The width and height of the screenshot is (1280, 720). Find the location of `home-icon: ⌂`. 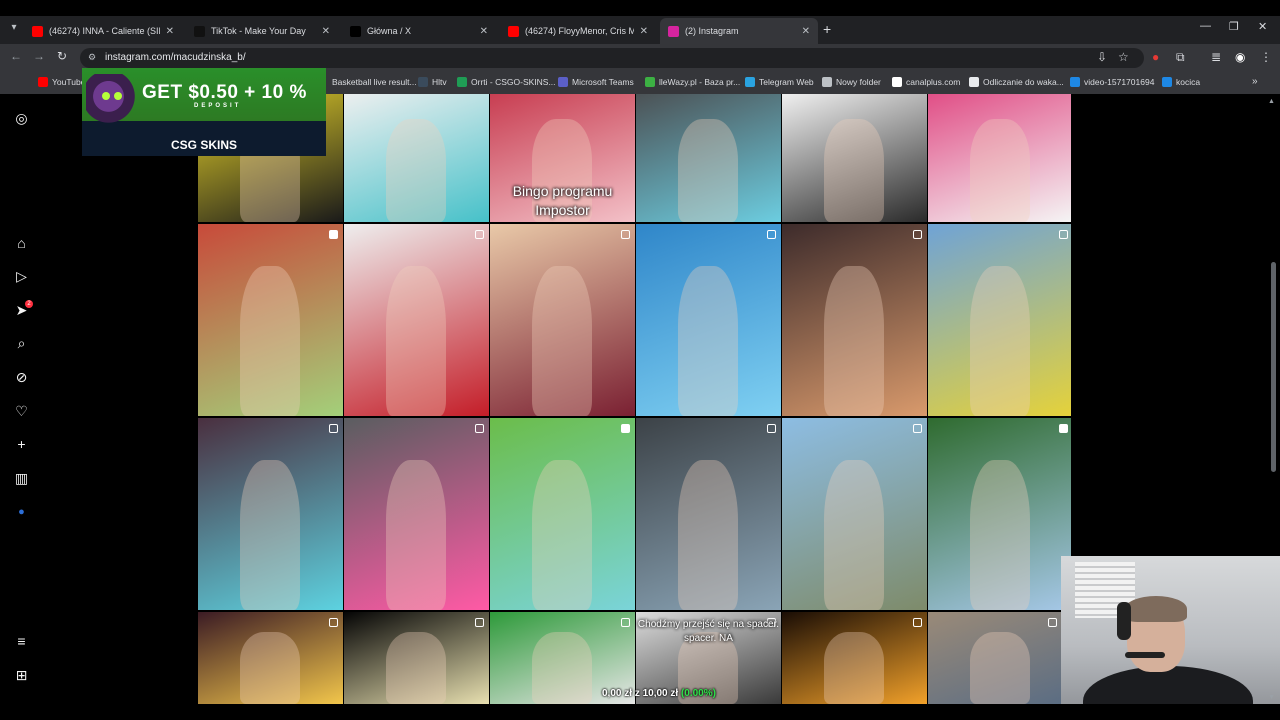

home-icon: ⌂ is located at coordinates (21, 243).